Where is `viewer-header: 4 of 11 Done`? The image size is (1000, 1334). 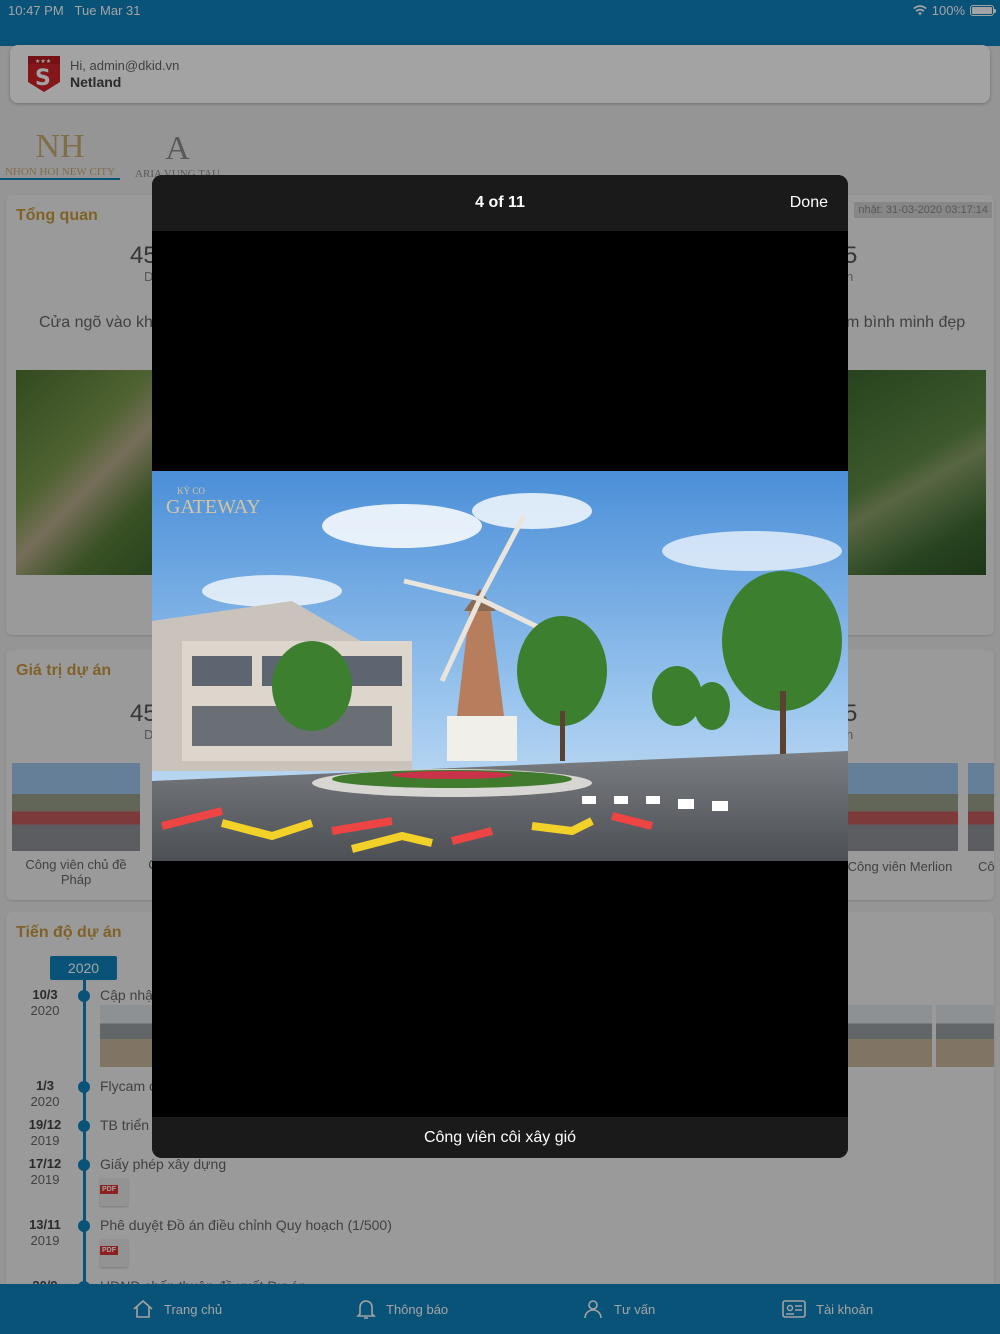 viewer-header: 4 of 11 Done is located at coordinates (500, 203).